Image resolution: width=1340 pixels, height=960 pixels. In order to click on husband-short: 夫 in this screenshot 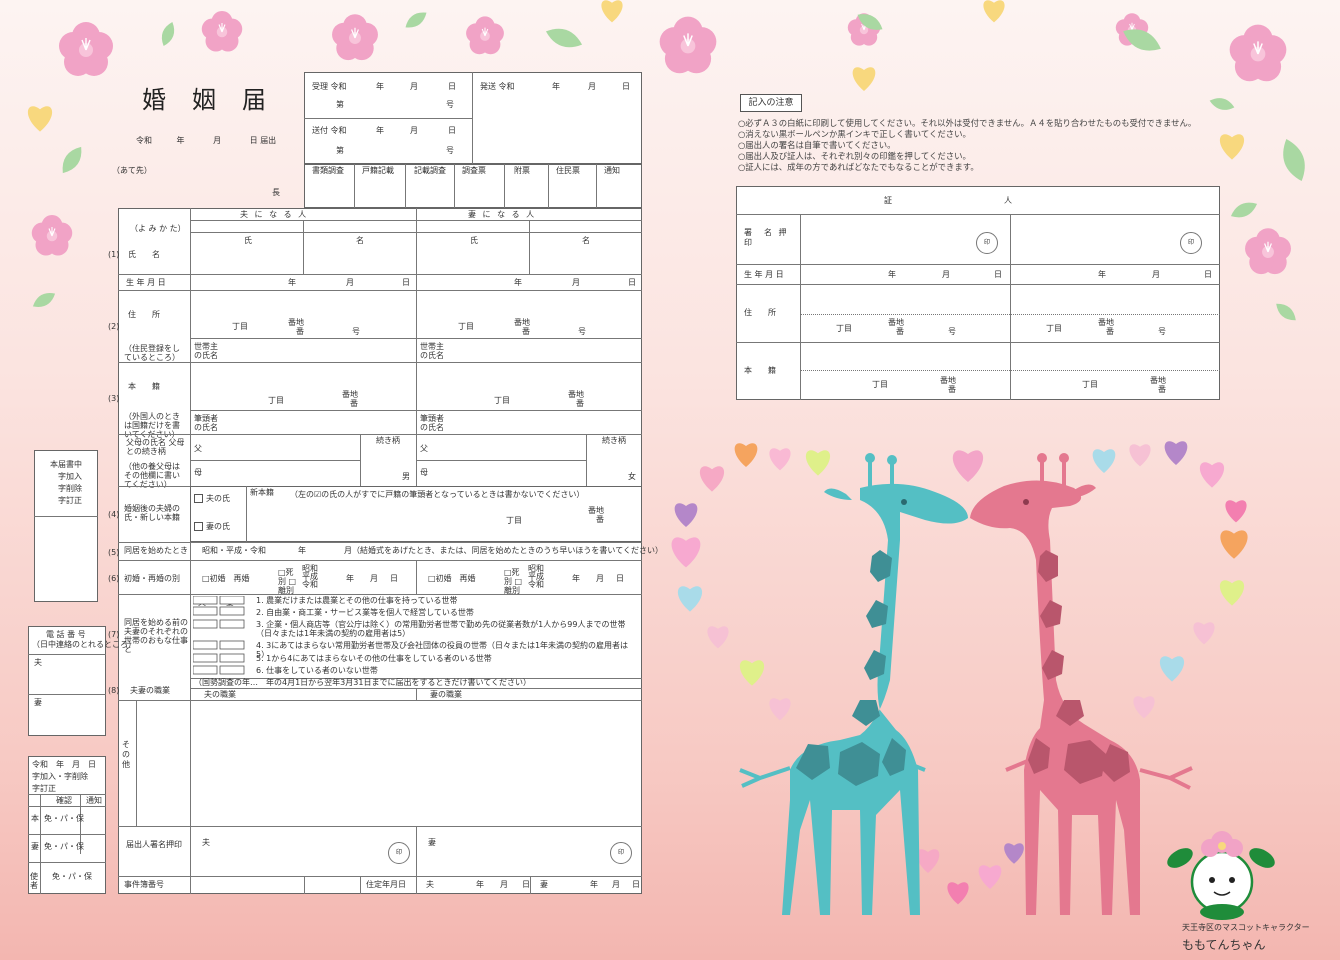, I will do `click(430, 884)`.